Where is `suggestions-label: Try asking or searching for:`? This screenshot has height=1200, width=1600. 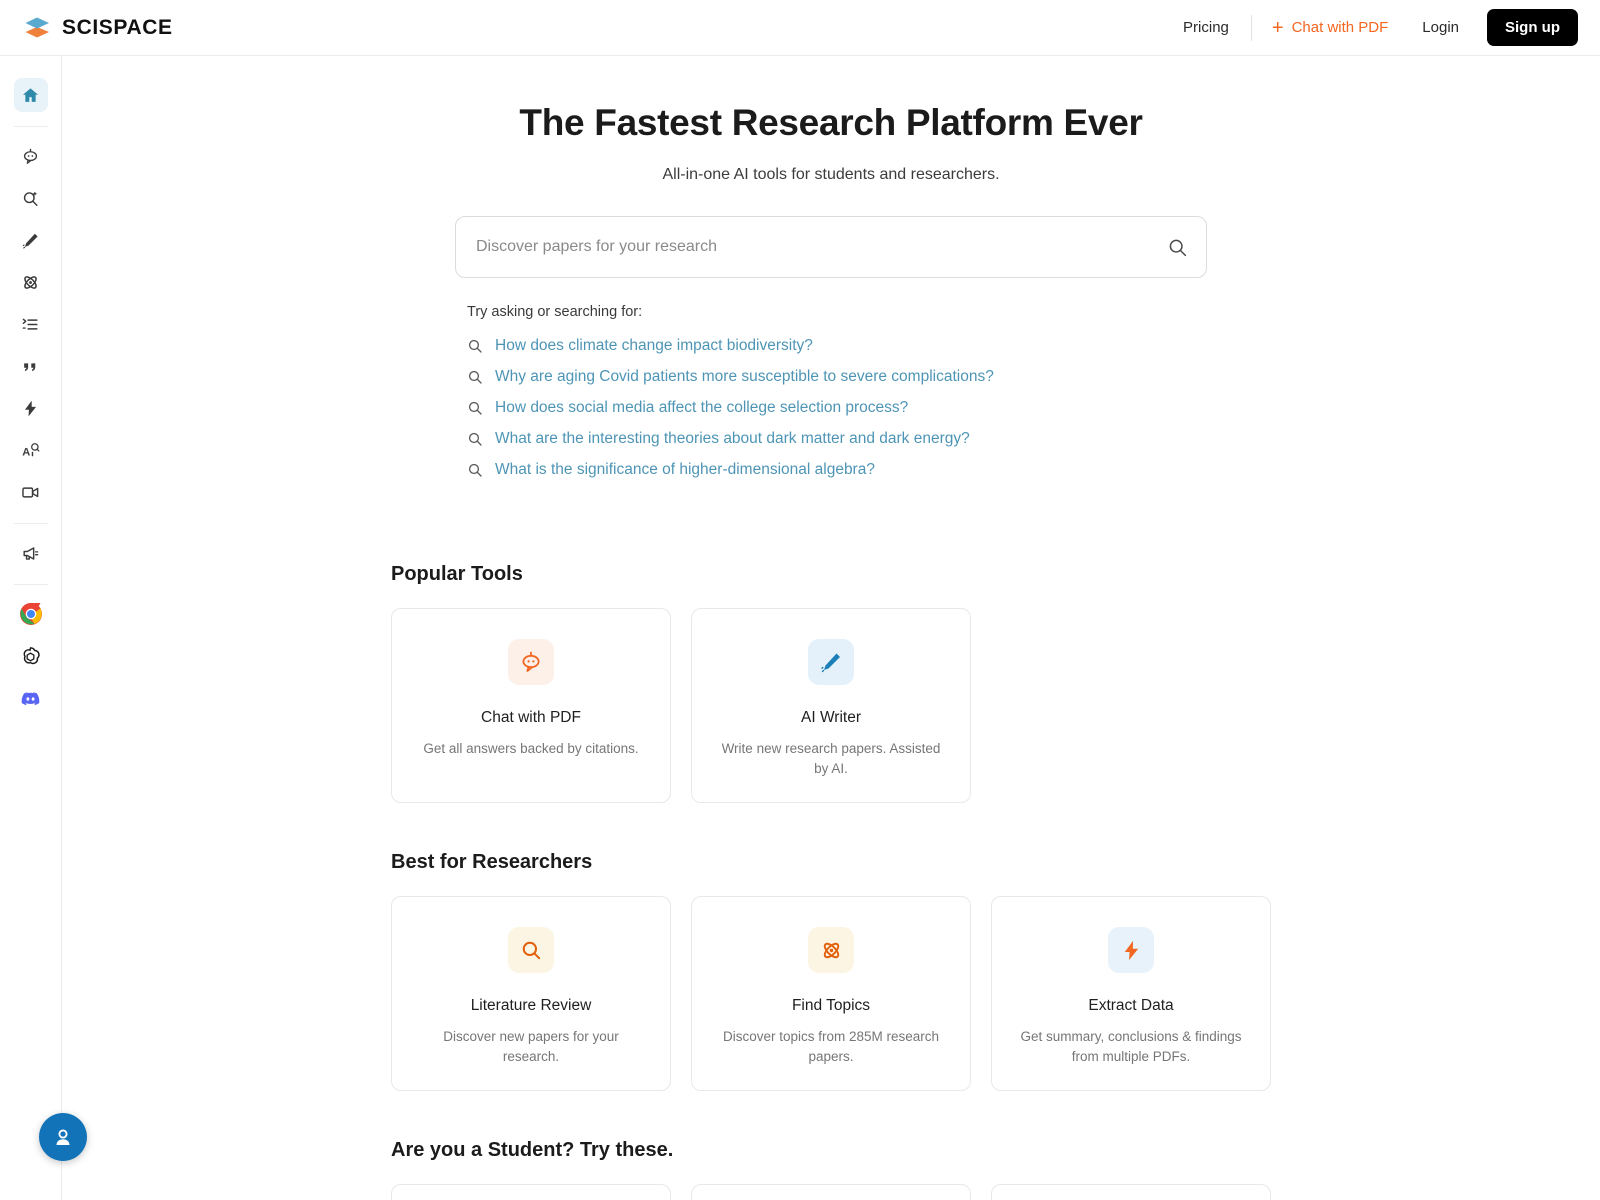
suggestions-label: Try asking or searching for: is located at coordinates (555, 312).